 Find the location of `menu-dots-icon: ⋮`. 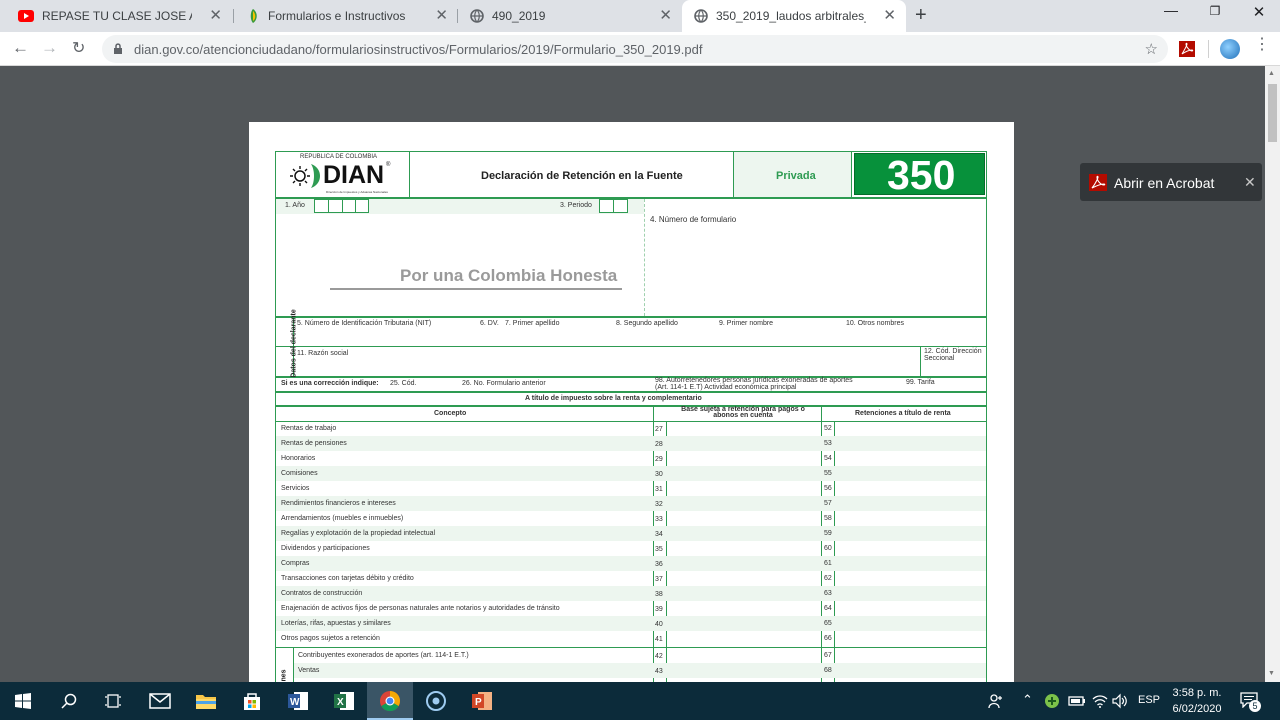

menu-dots-icon: ⋮ is located at coordinates (1262, 45).